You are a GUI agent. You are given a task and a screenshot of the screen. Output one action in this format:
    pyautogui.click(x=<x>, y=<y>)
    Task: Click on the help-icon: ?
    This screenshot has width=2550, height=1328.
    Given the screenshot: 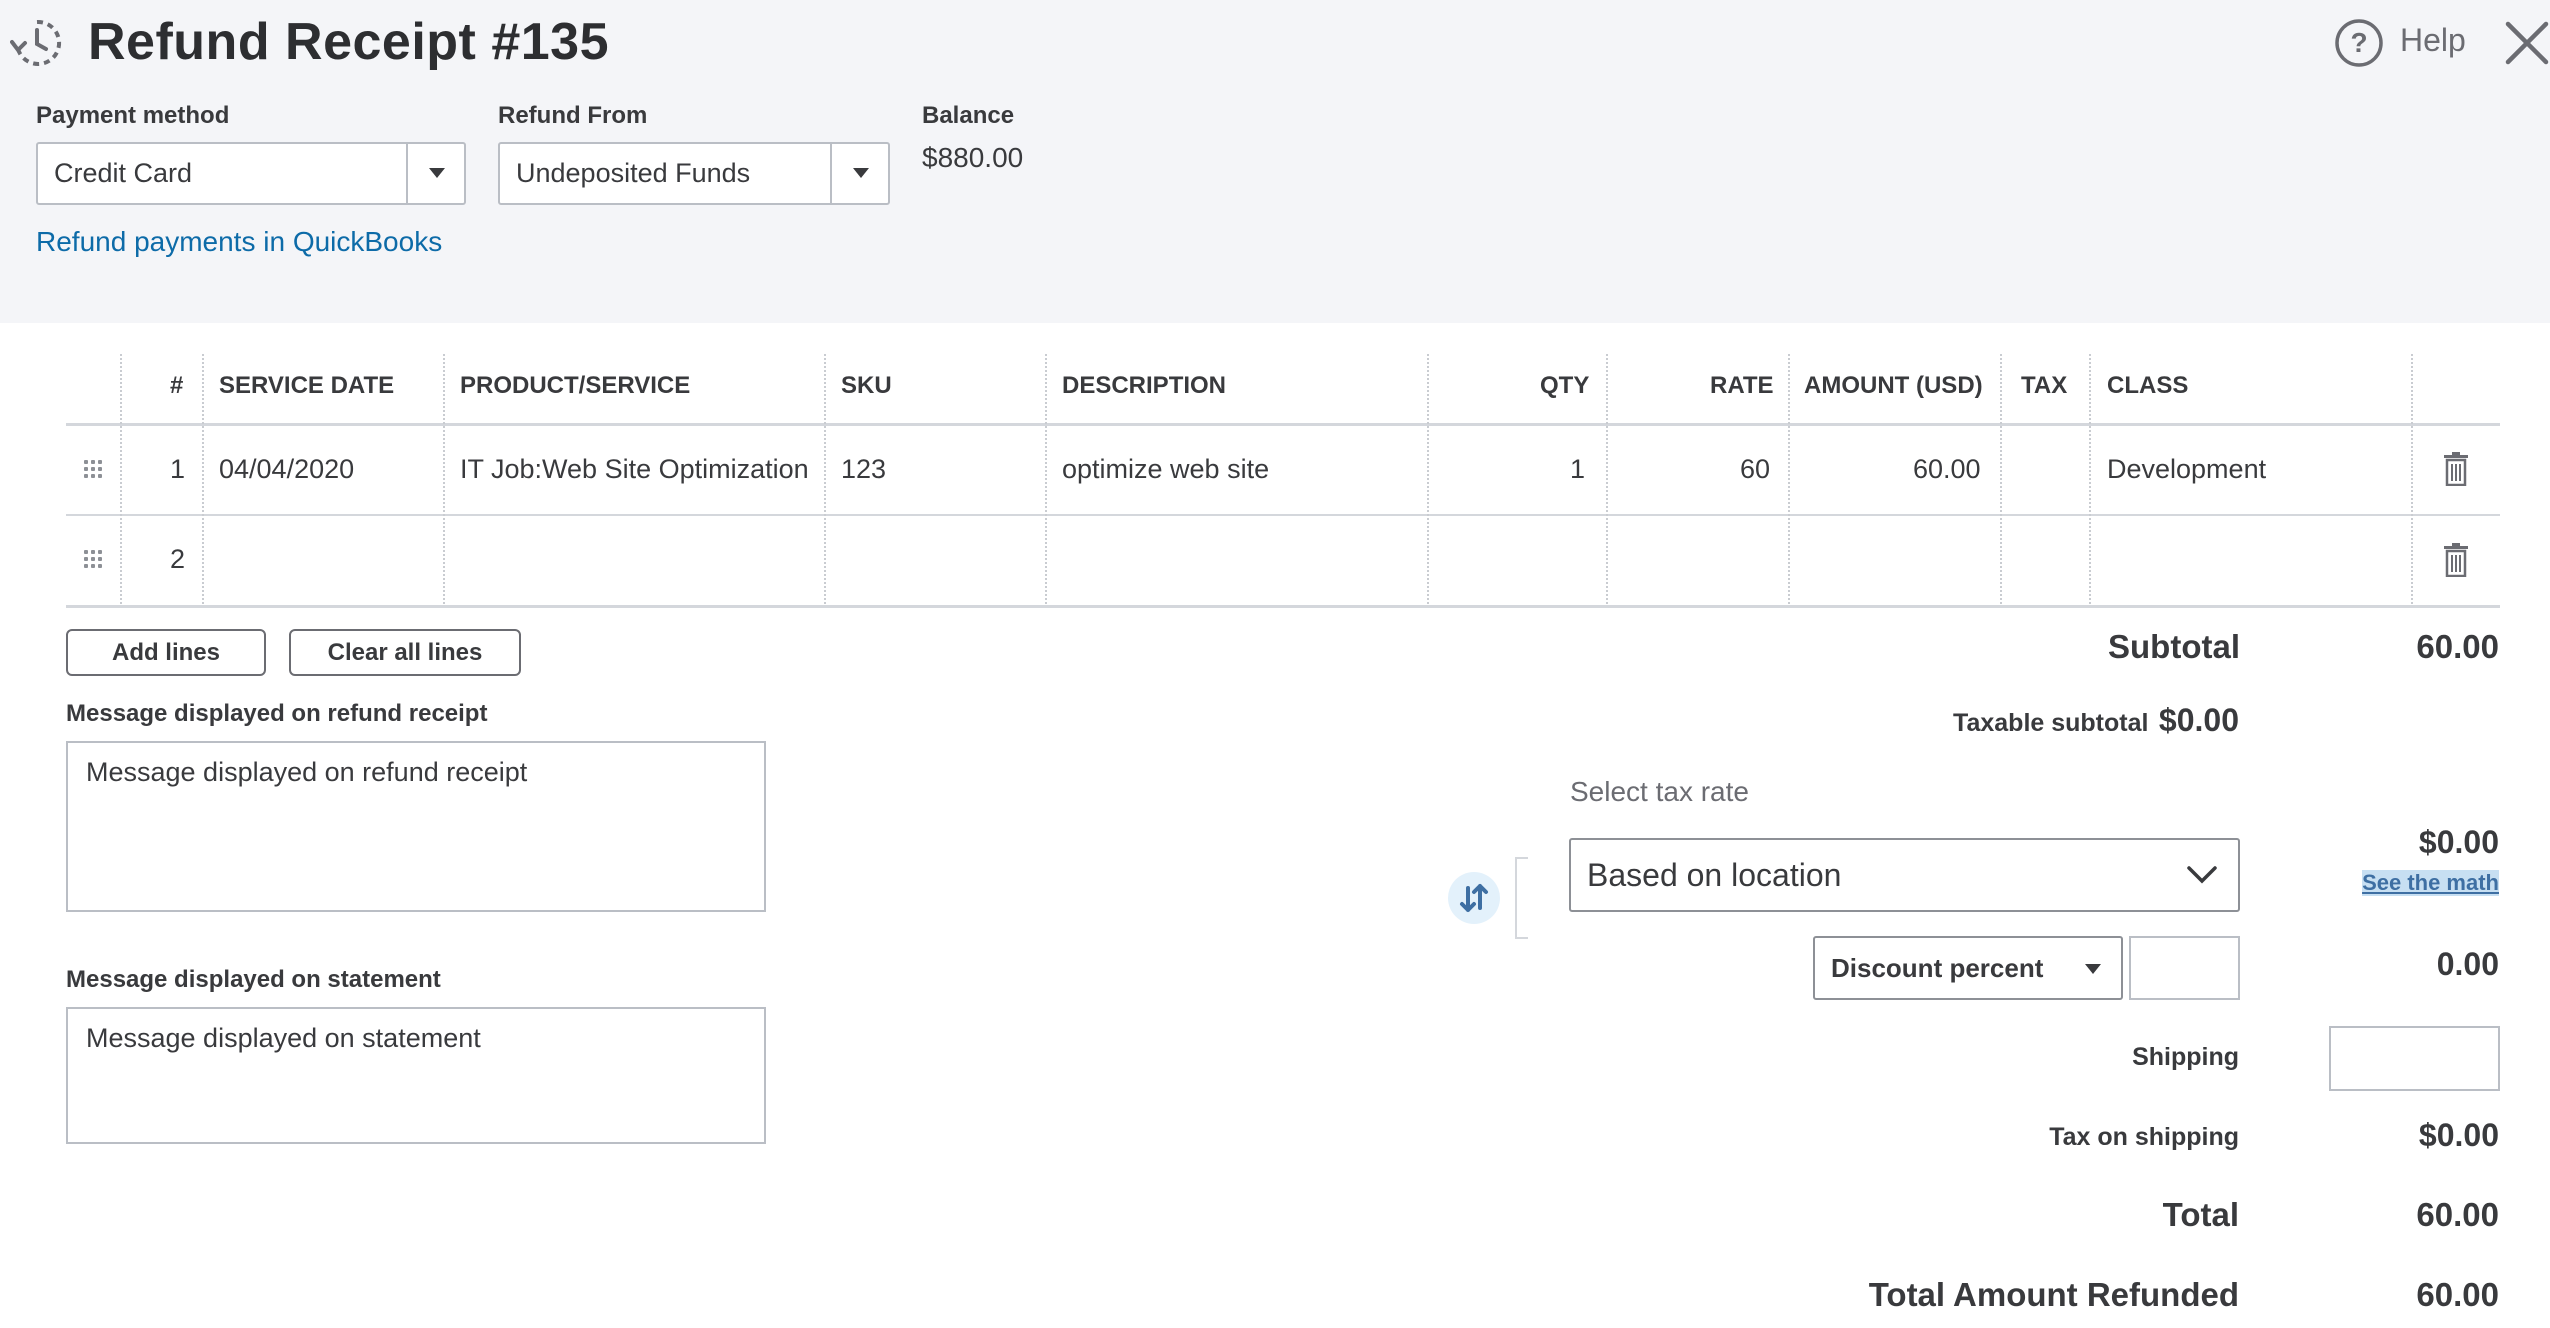 What is the action you would take?
    pyautogui.click(x=2359, y=43)
    